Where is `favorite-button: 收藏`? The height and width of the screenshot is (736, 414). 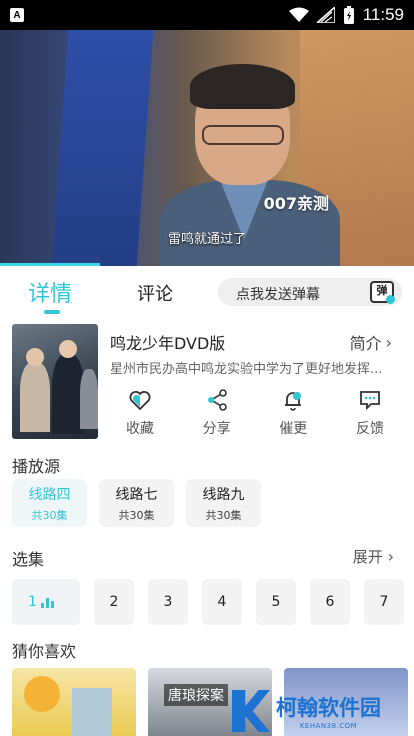
favorite-button: 收藏 is located at coordinates (140, 413).